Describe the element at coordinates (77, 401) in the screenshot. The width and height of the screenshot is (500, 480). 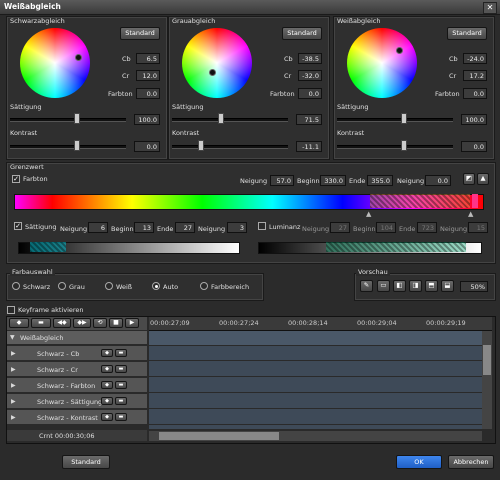
I see `track-row: ▶ Schwarz - Sättigung ◆ ▬` at that location.